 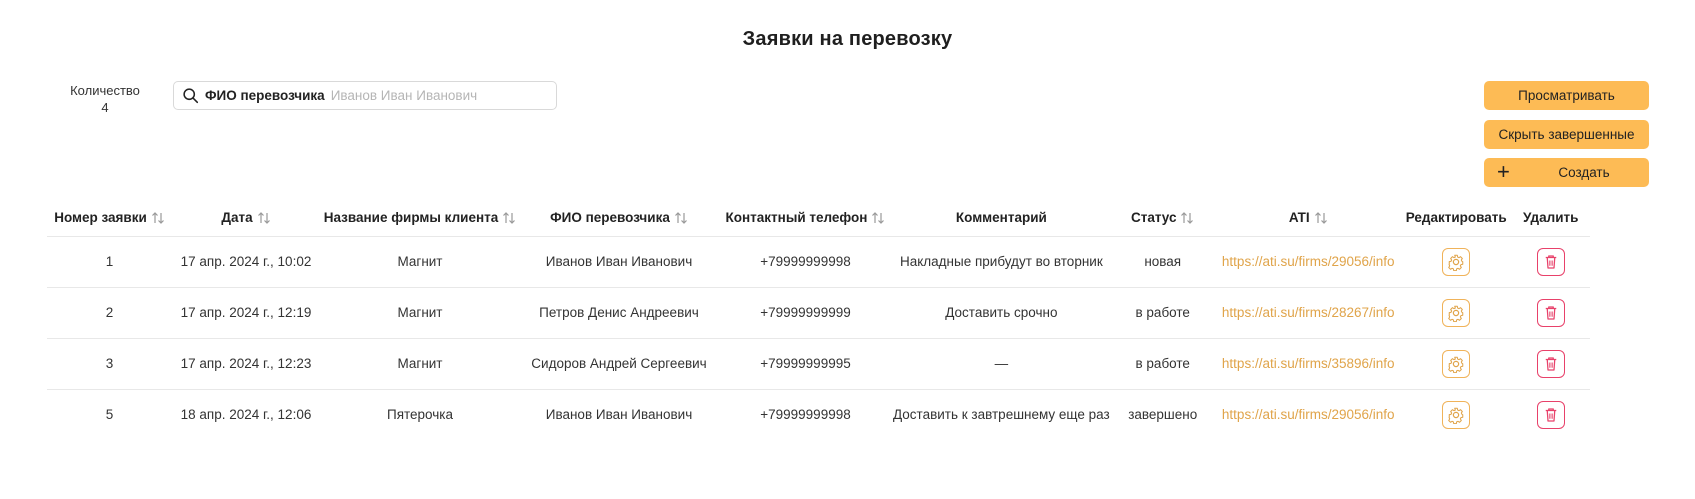 I want to click on header-label: Комментарий, so click(x=1001, y=218).